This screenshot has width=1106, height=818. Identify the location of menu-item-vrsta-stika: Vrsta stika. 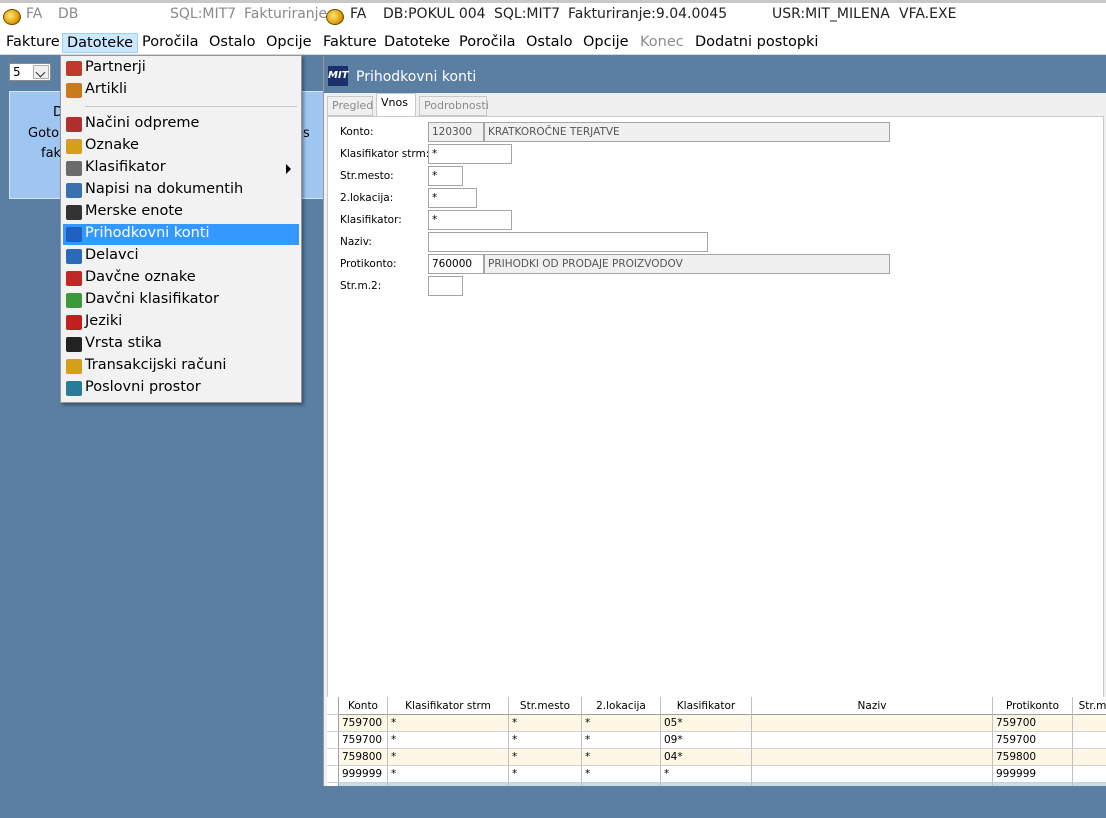
(181, 344).